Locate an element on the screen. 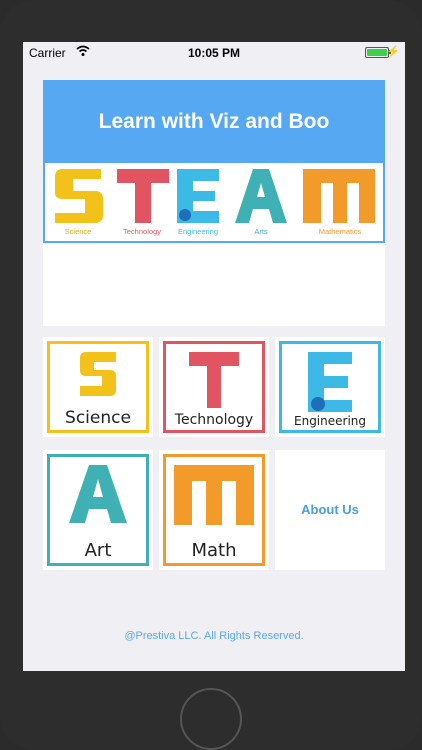 The width and height of the screenshot is (422, 750). math-label: Math is located at coordinates (214, 550).